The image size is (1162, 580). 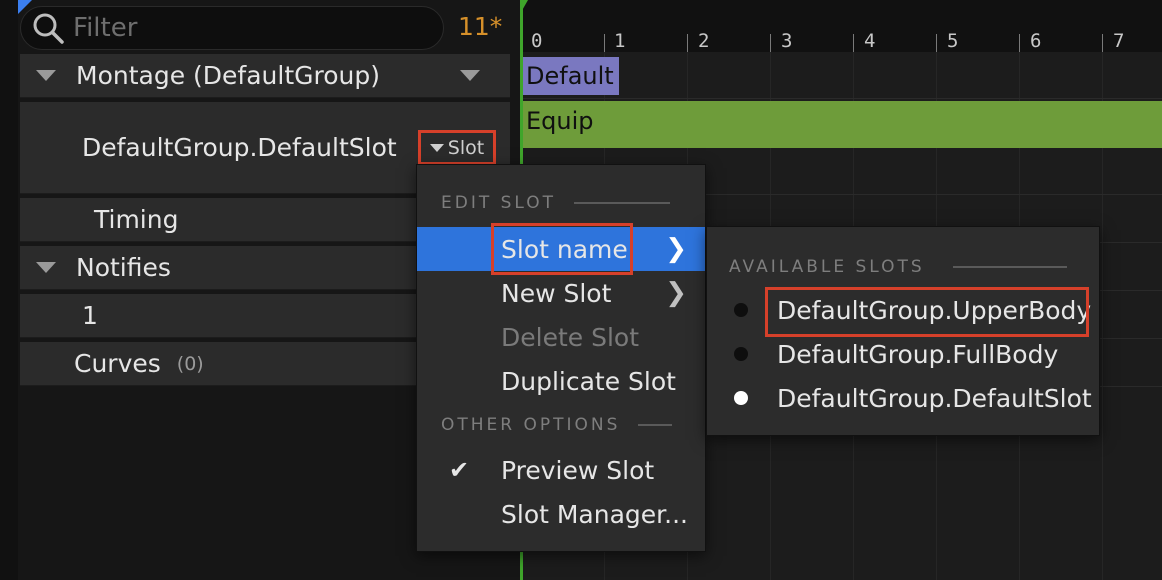 I want to click on slot-option-label: DefaultGroup.FullBody, so click(x=918, y=354).